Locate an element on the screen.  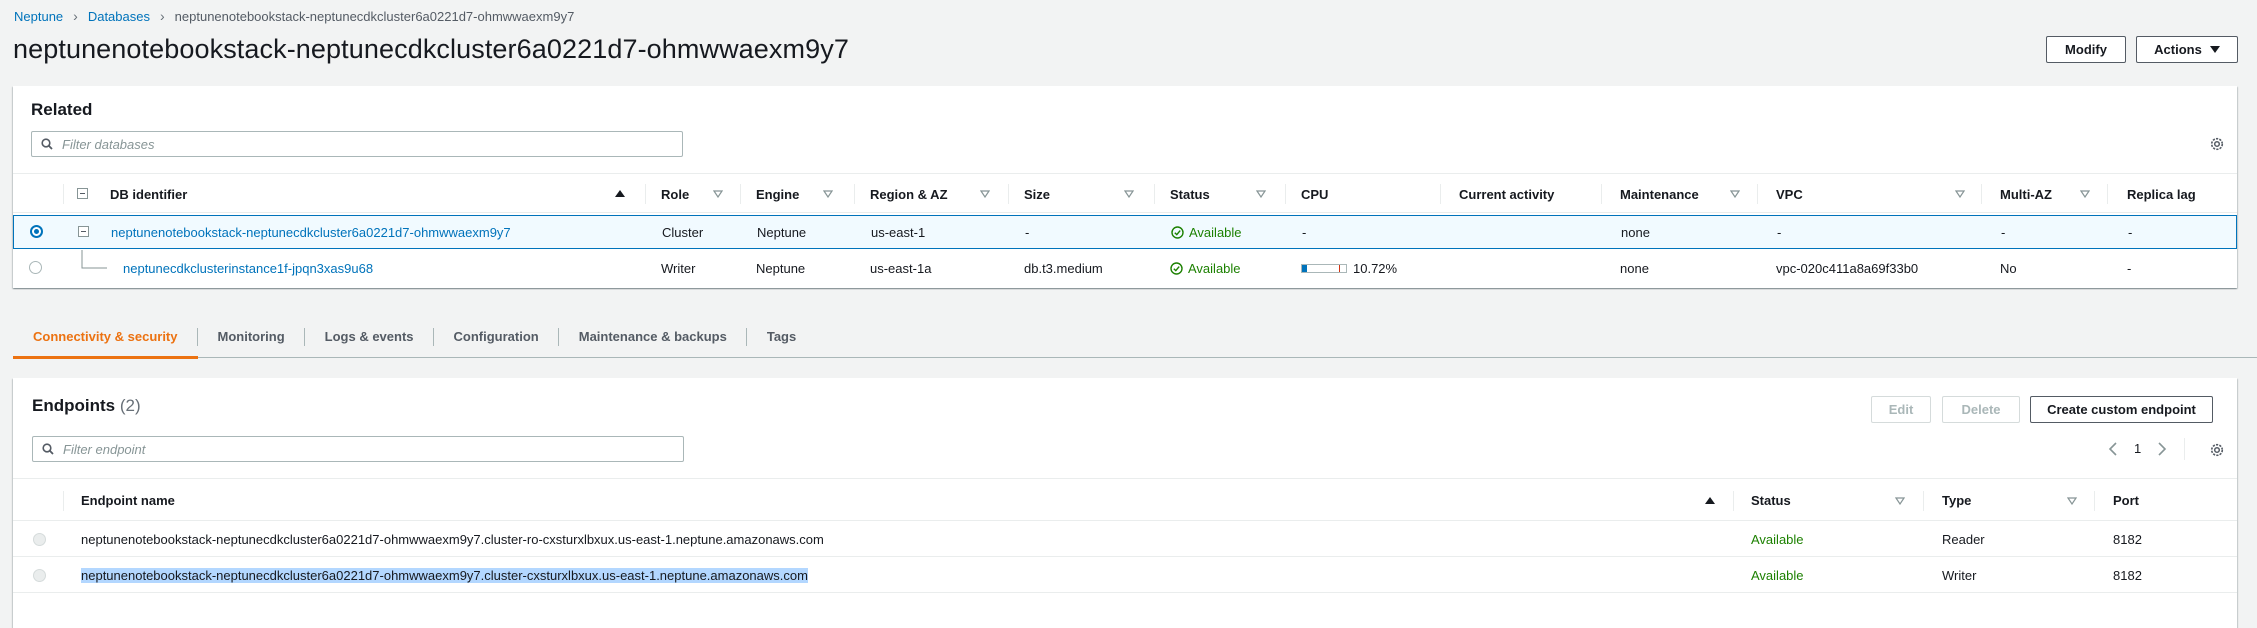
edit-button: Edit is located at coordinates (1901, 409).